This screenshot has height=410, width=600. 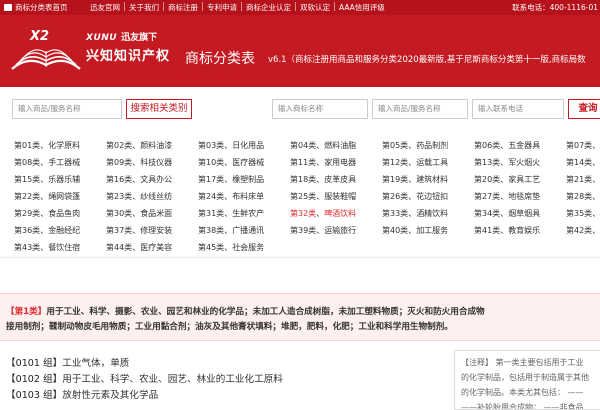 I want to click on trademark-name-input: 输入商标名称, so click(x=320, y=109).